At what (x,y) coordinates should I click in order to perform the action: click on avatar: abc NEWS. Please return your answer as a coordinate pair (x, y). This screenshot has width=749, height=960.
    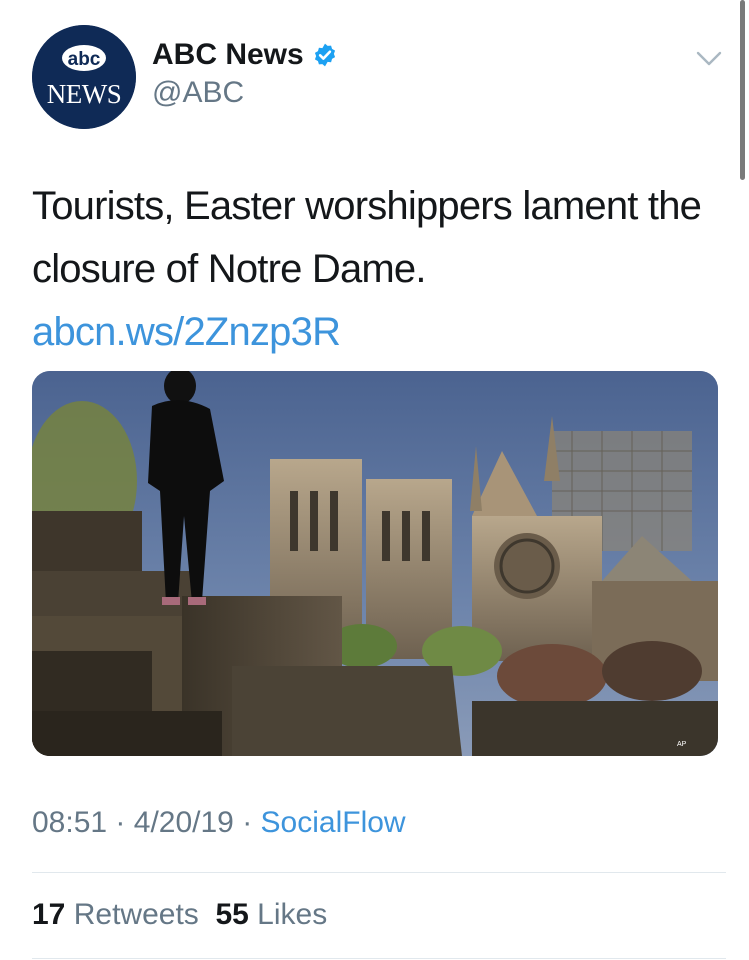
    Looking at the image, I should click on (84, 77).